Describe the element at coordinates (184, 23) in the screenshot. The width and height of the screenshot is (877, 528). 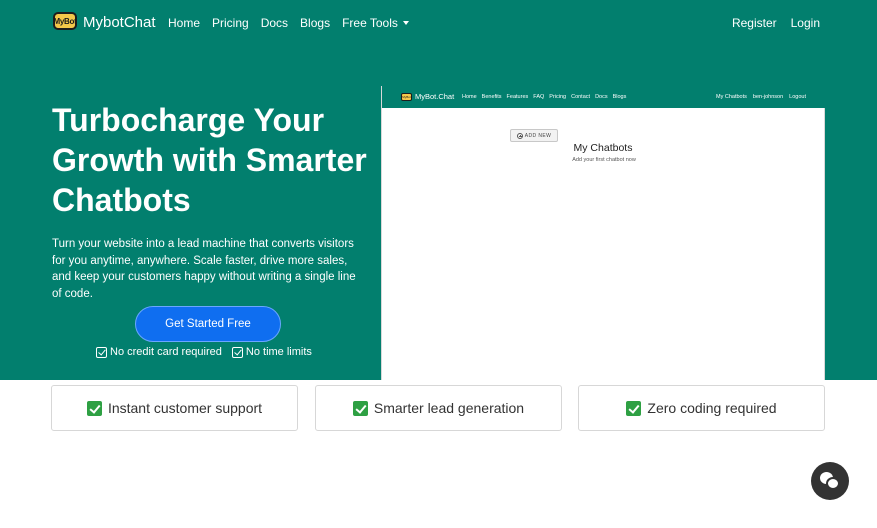
I see `nav-home: Home` at that location.